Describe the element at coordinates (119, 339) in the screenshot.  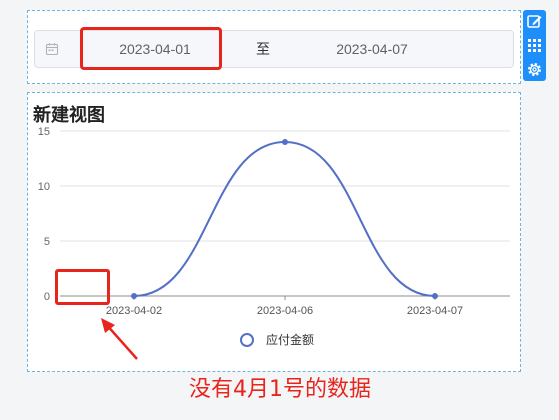
I see `annotation-arrow` at that location.